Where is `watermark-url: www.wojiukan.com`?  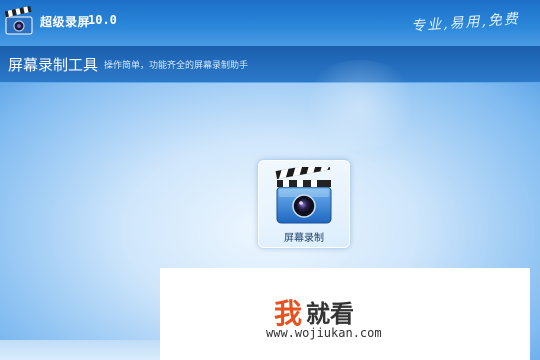
watermark-url: www.wojiukan.com is located at coordinates (324, 333).